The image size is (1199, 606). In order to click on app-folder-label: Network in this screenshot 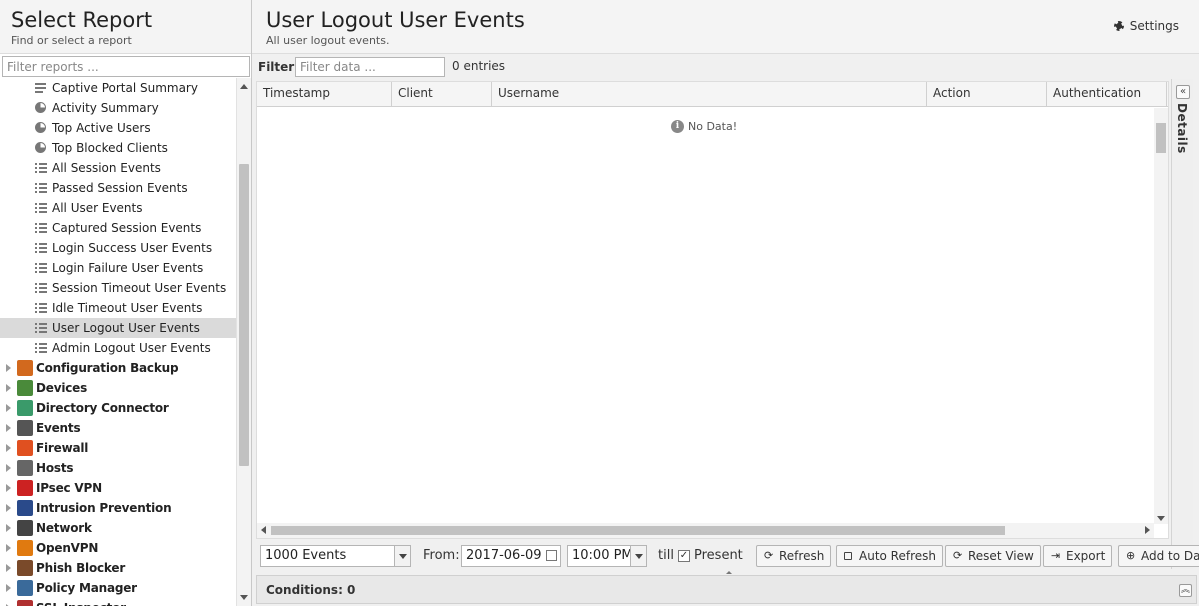, I will do `click(64, 528)`.